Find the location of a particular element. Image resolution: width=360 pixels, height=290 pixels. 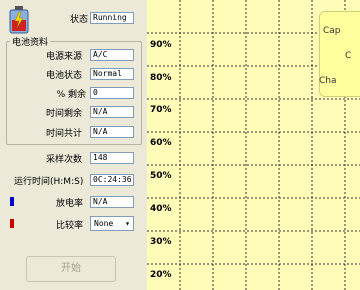

runtime-label: 运行时间(H:M:S) is located at coordinates (49, 182).